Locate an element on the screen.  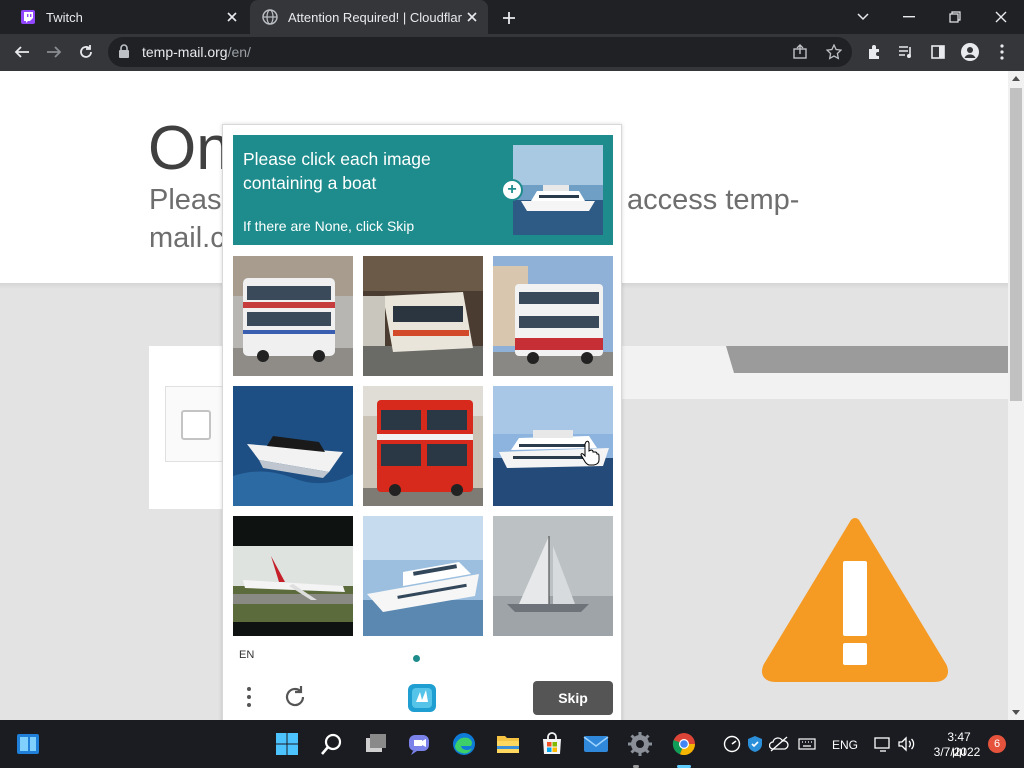
hand-cursor-icon is located at coordinates (590, 453).